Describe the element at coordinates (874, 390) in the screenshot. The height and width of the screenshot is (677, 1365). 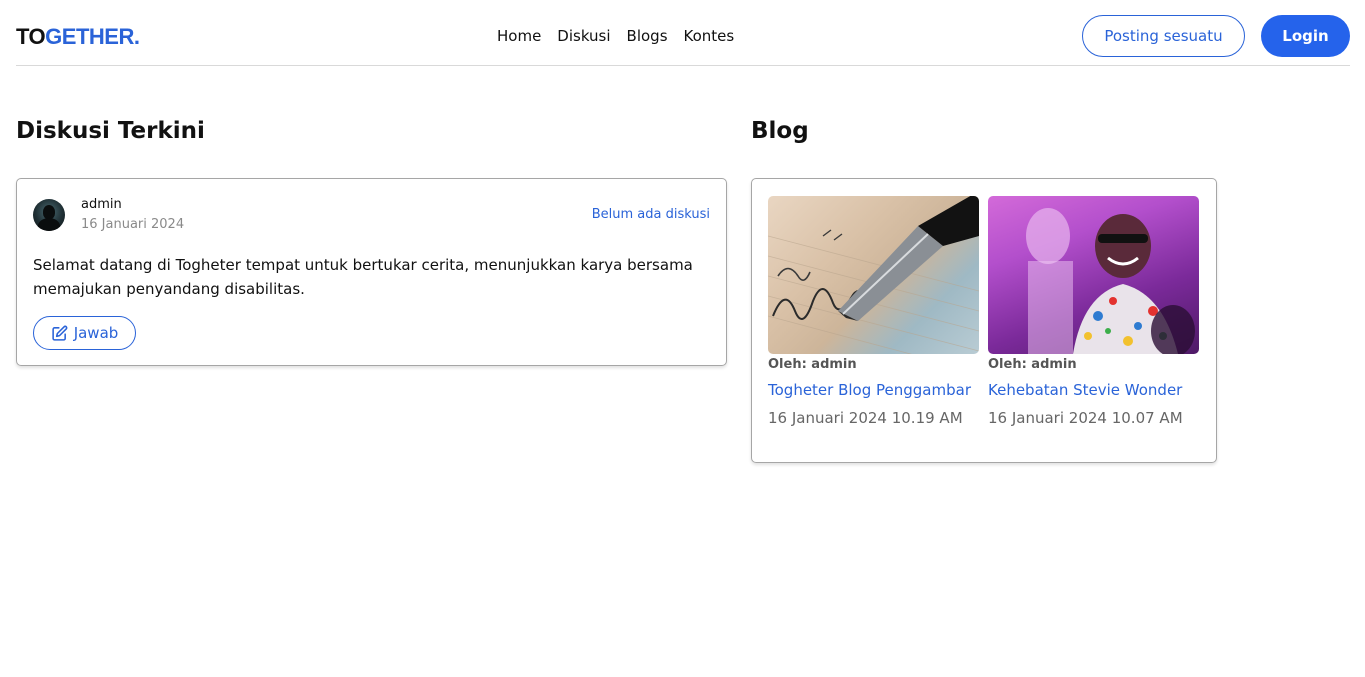
I see `blog-title-link: Togheter Blog Penggambar` at that location.